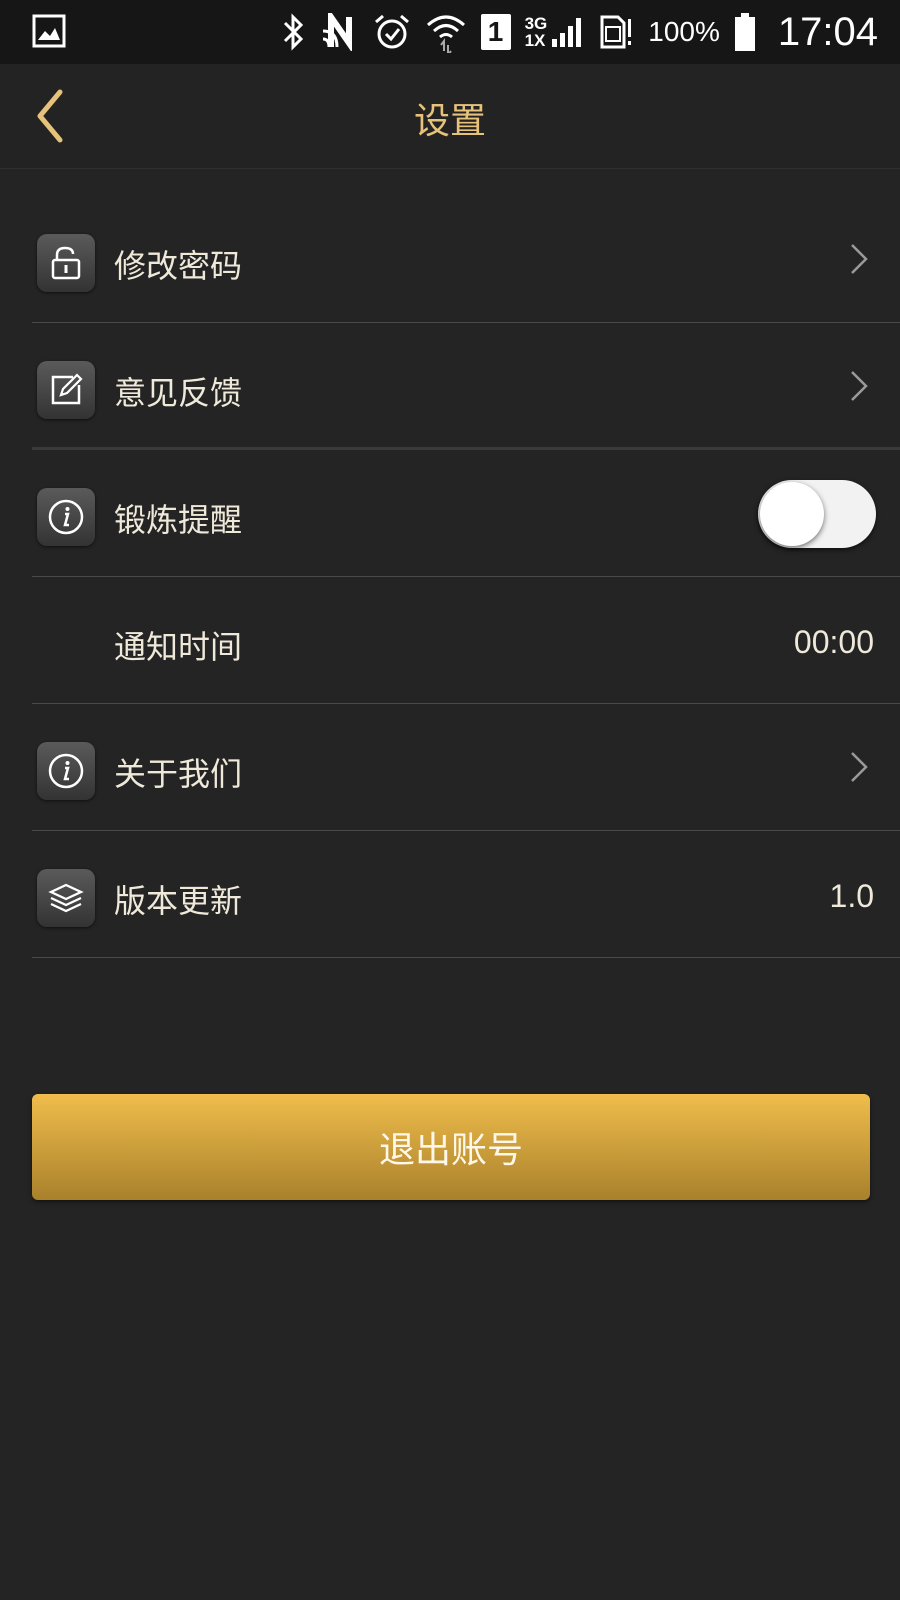  What do you see at coordinates (555, 32) in the screenshot?
I see `signal-icon: 3G 1X` at bounding box center [555, 32].